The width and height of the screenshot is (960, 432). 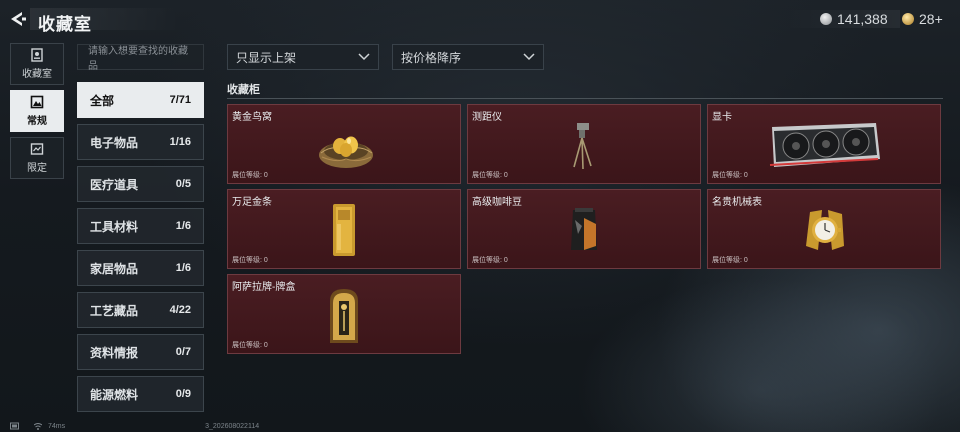 I want to click on category-label: 全部, so click(x=102, y=100).